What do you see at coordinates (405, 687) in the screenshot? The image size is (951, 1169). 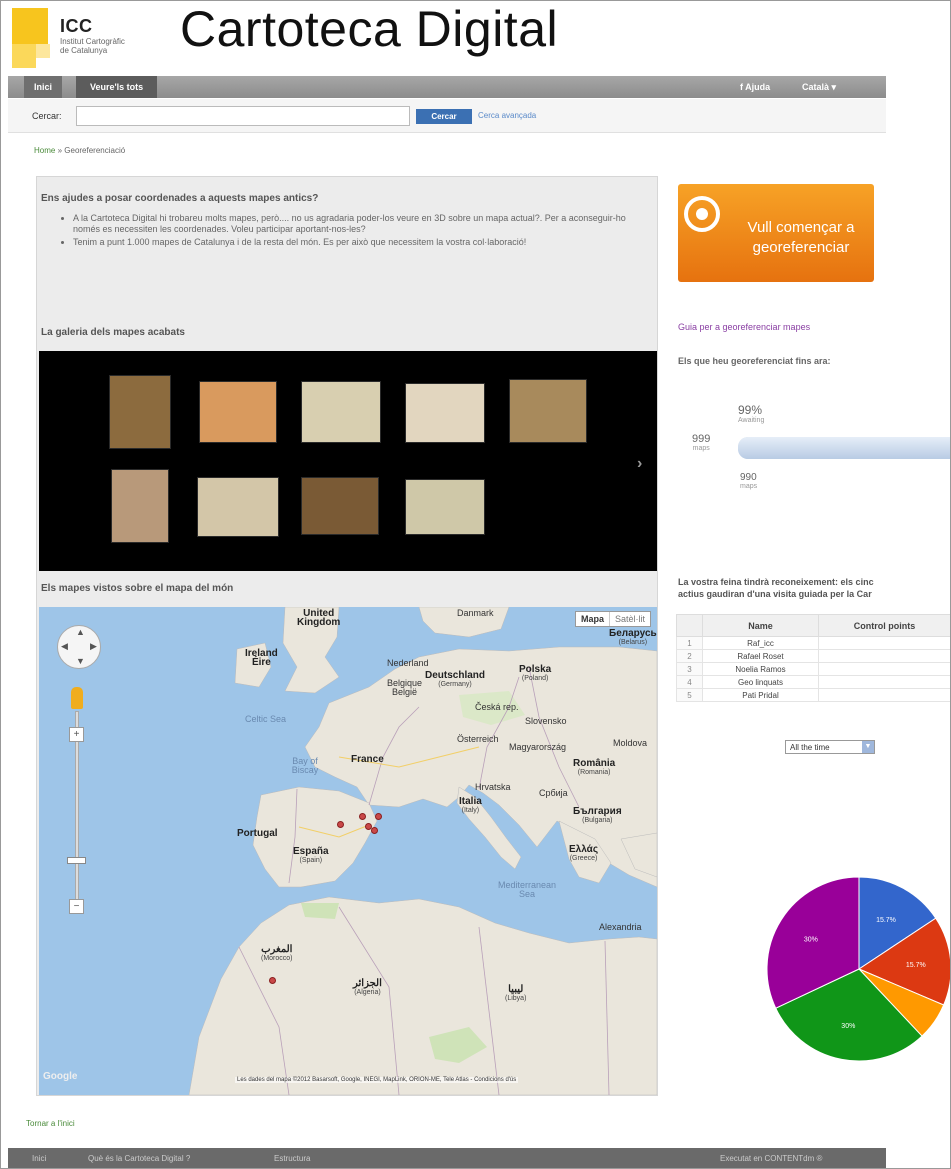 I see `map-label-belgium: Belgique België` at bounding box center [405, 687].